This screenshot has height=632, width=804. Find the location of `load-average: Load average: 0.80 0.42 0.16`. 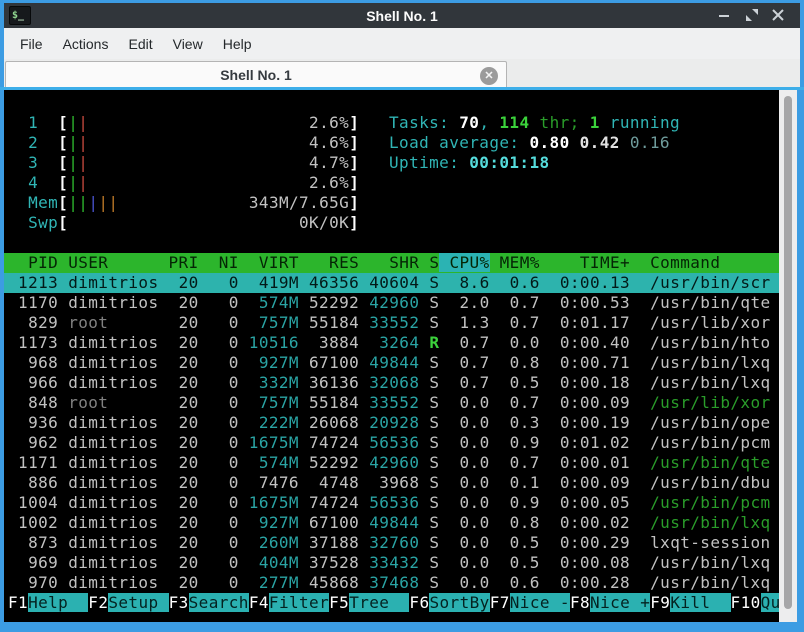

load-average: Load average: 0.80 0.42 0.16 is located at coordinates (529, 142).